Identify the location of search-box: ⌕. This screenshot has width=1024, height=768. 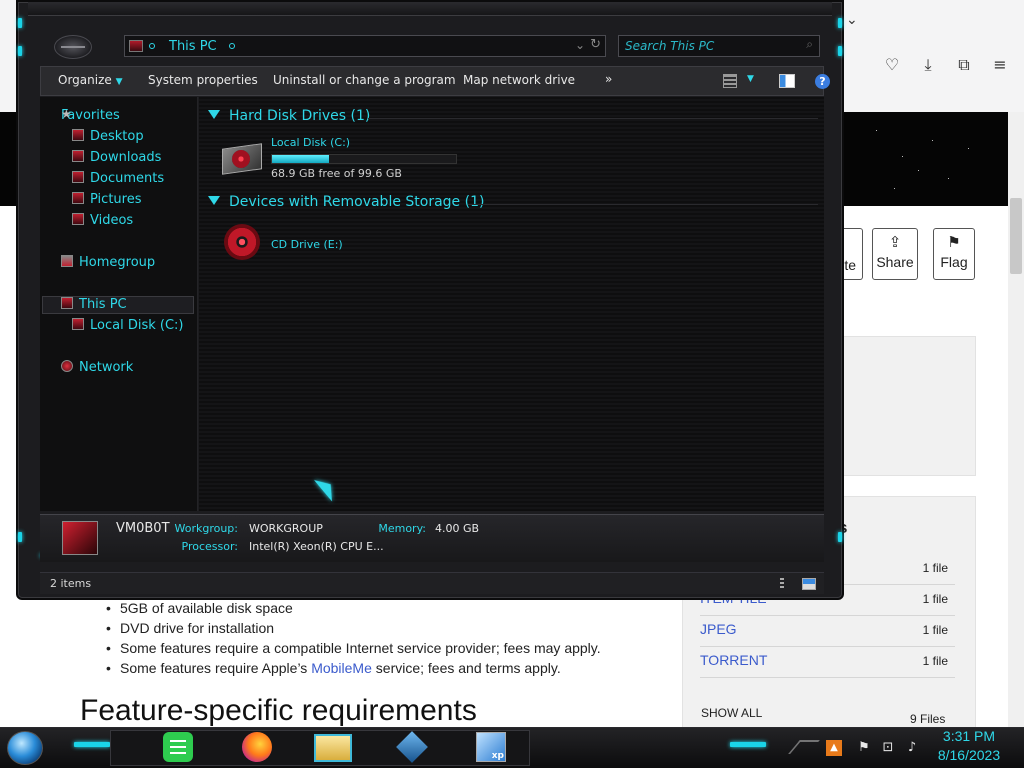
(719, 46).